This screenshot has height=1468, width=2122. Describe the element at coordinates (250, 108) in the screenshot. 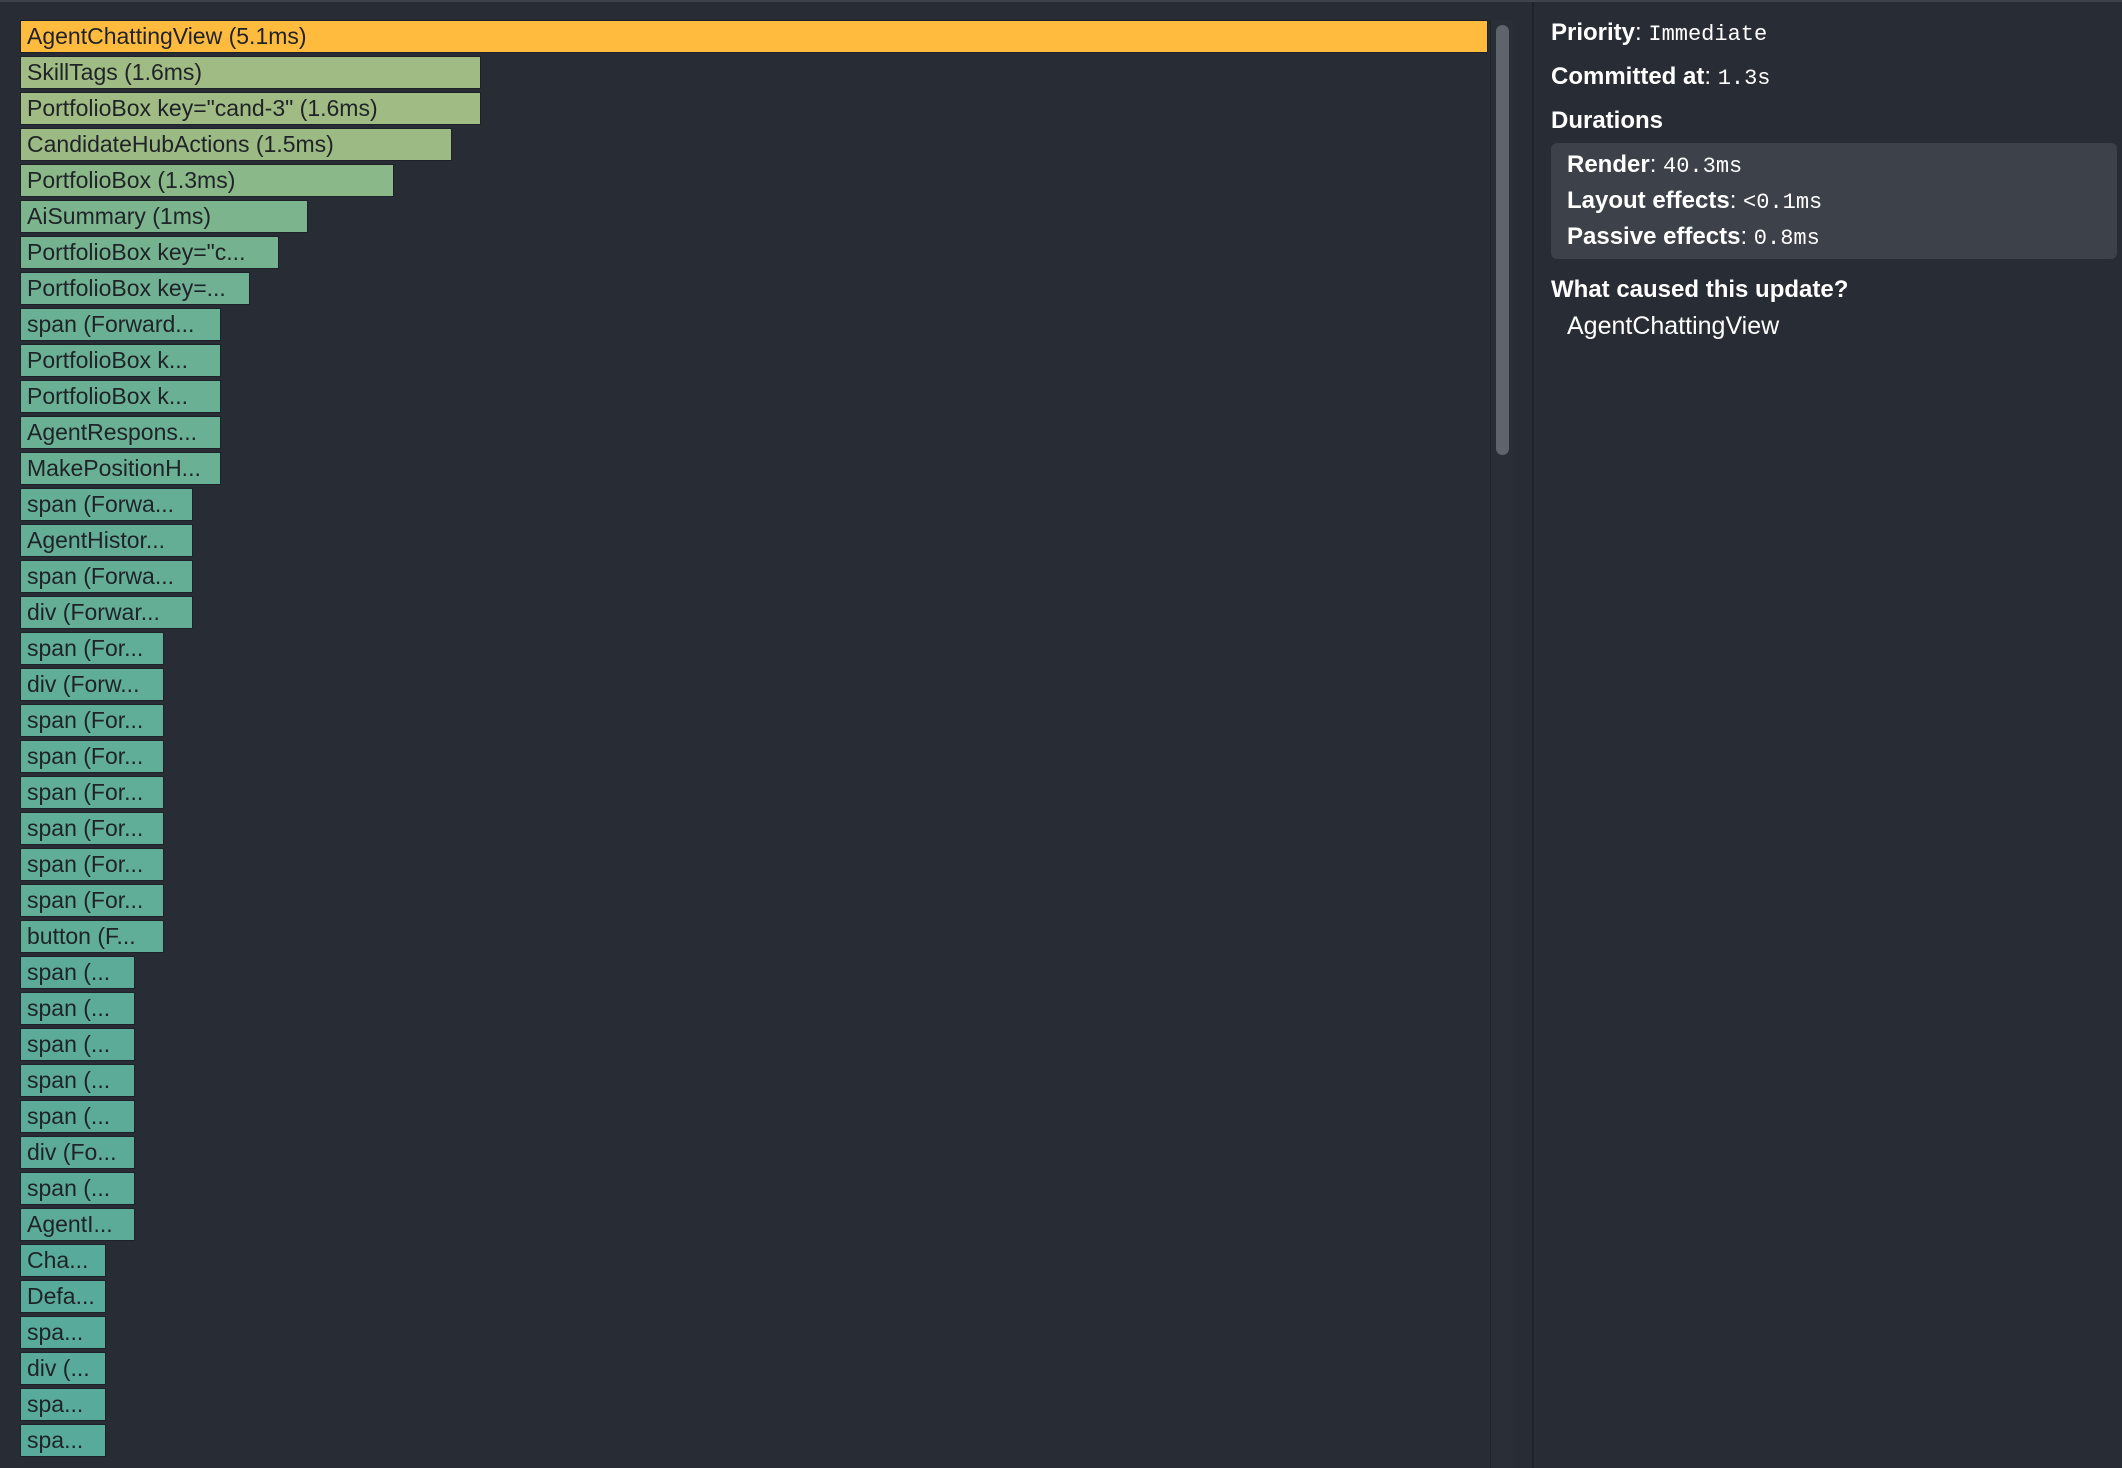

I see `ranked-bar: PortfolioBox key="cand-3" (1.6ms)` at that location.